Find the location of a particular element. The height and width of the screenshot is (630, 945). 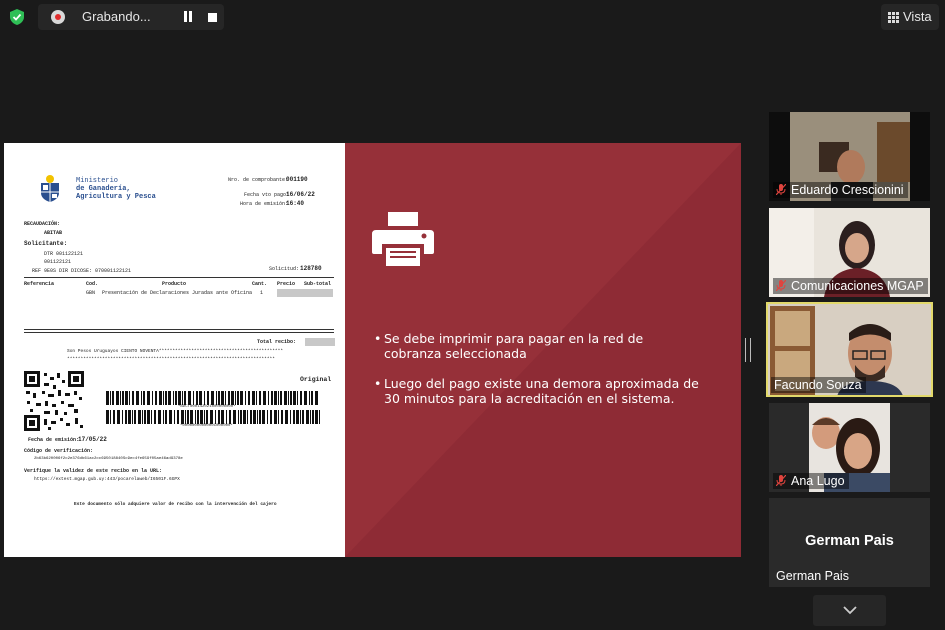

participant-tile-german: German Pais German Pais is located at coordinates (849, 542).